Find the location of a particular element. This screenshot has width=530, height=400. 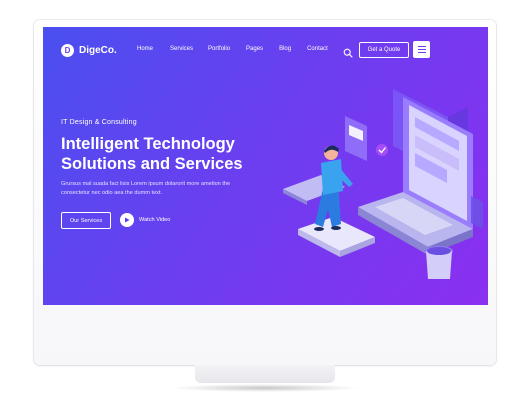

hero-title-line-1: Intelligent Technology is located at coordinates (148, 144).